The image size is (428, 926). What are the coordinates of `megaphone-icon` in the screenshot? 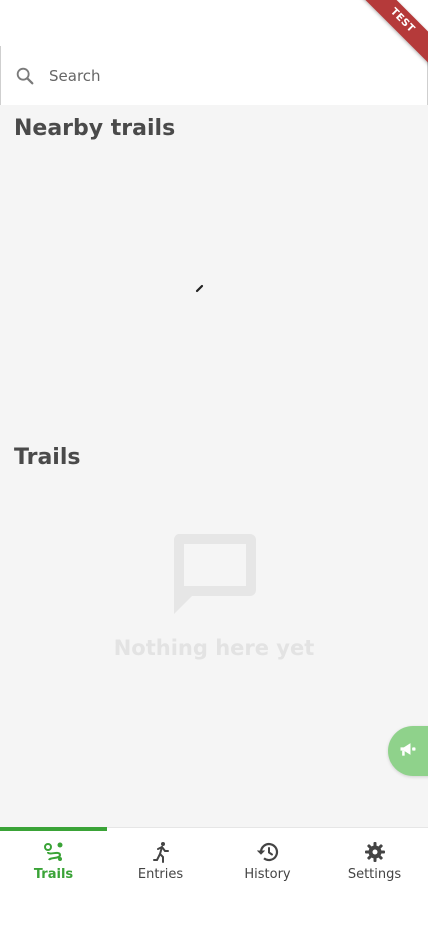 It's located at (408, 751).